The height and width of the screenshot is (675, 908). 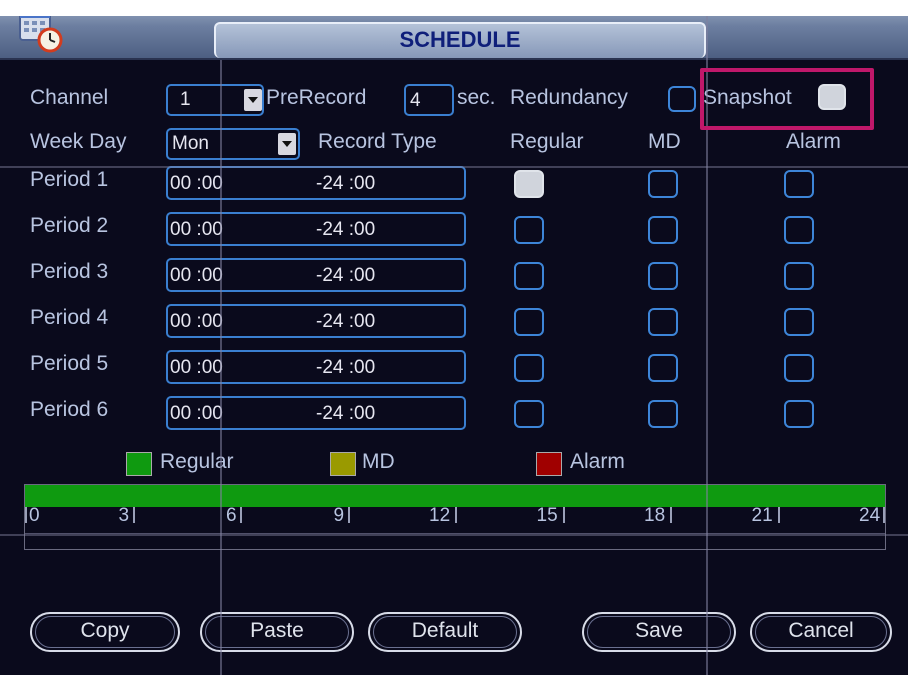 I want to click on window-title: SCHEDULE, so click(x=460, y=39).